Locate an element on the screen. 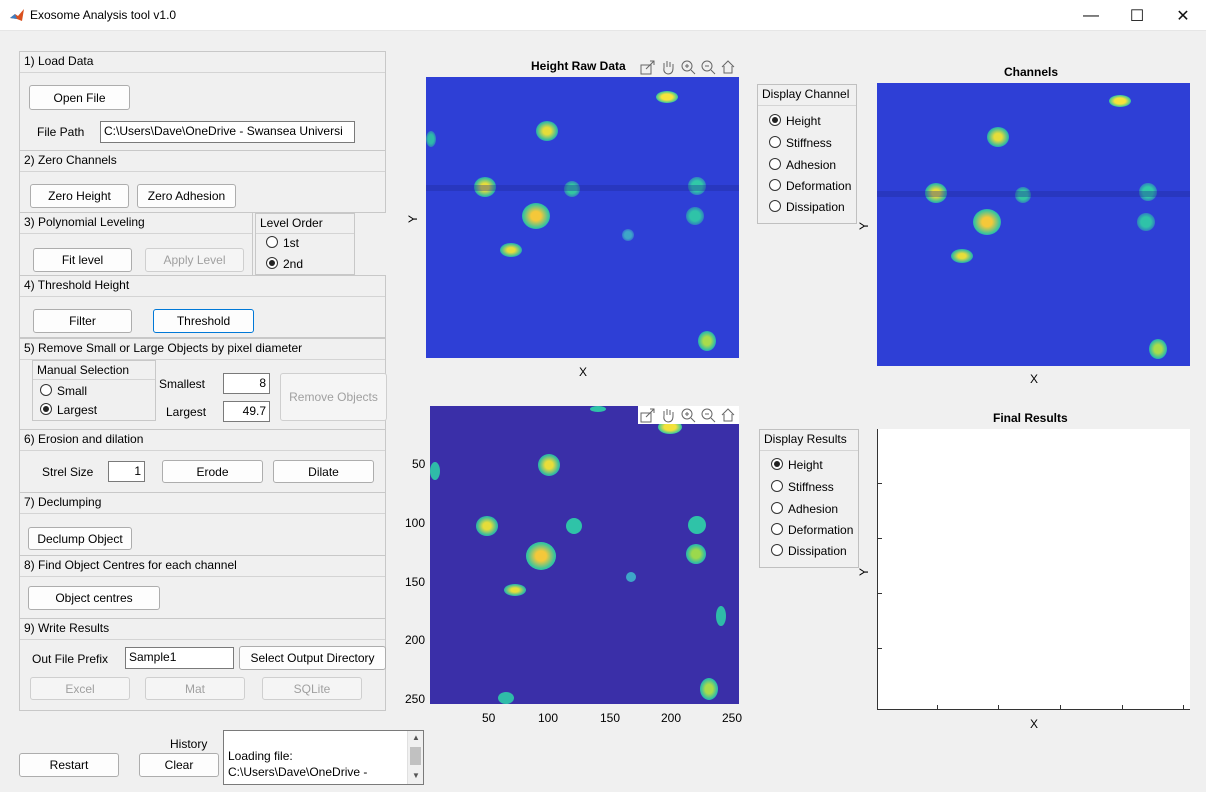 The image size is (1206, 792). object-centres-button: Object centres is located at coordinates (94, 598).